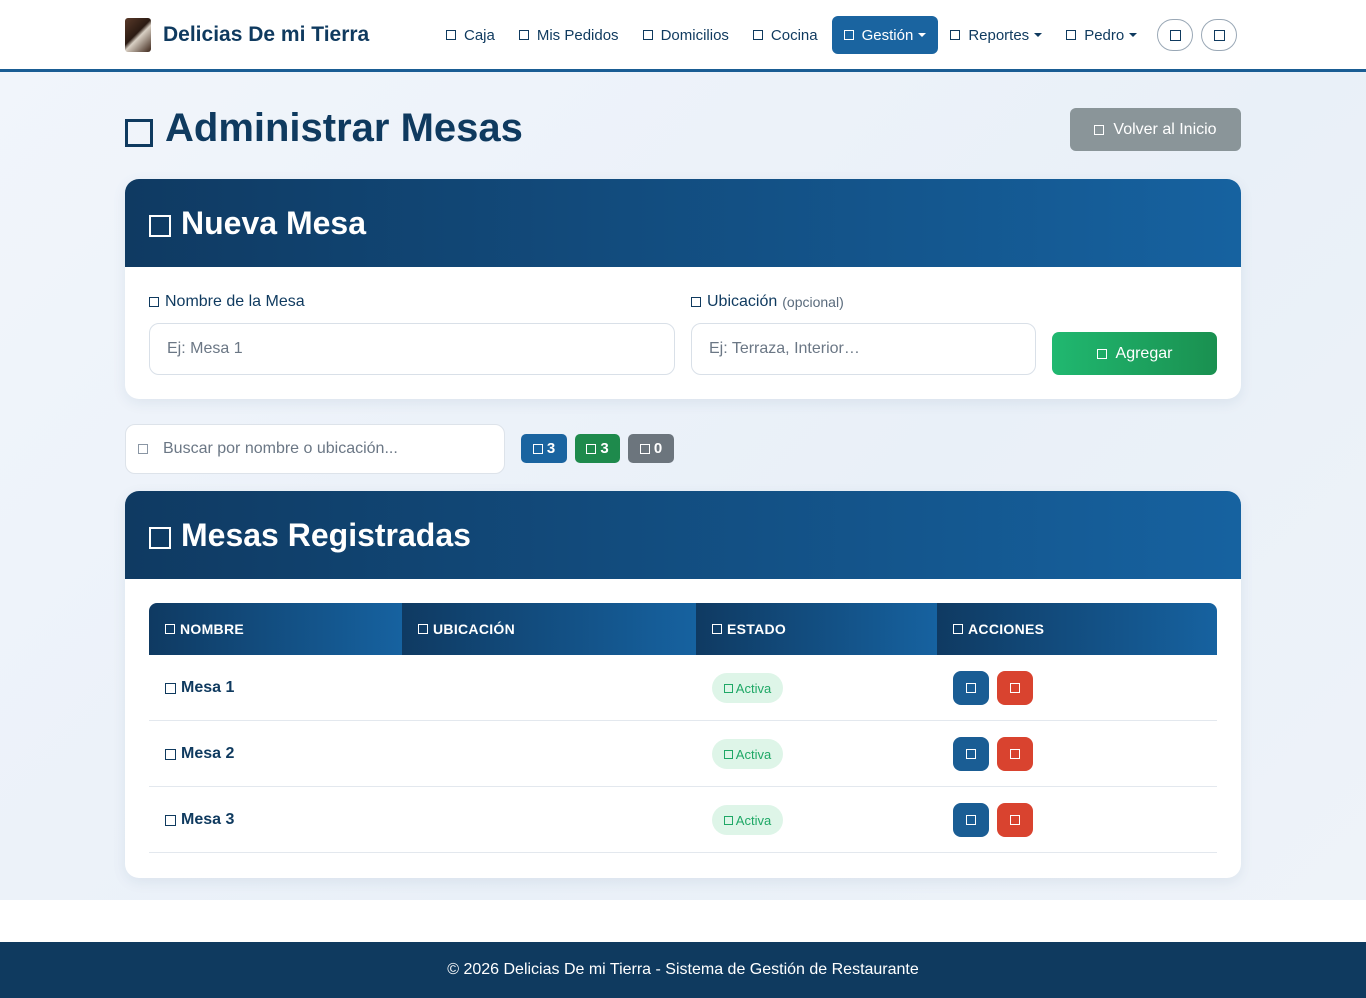 The height and width of the screenshot is (998, 1366). I want to click on column-label: ESTADO, so click(757, 629).